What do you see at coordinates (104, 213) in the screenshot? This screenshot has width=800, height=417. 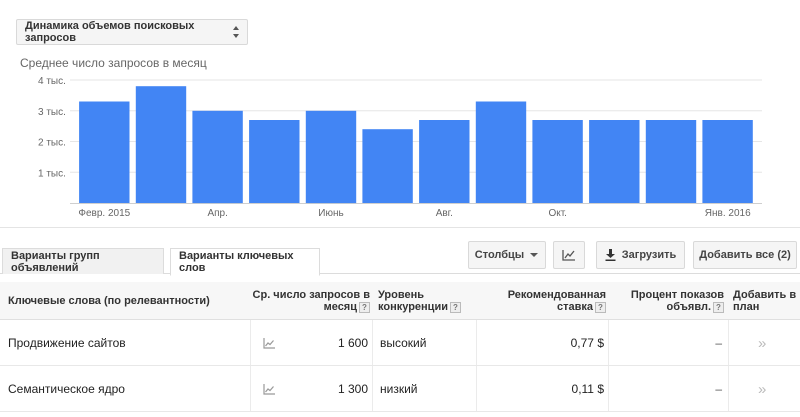 I see `x-tick-label: Февр. 2015` at bounding box center [104, 213].